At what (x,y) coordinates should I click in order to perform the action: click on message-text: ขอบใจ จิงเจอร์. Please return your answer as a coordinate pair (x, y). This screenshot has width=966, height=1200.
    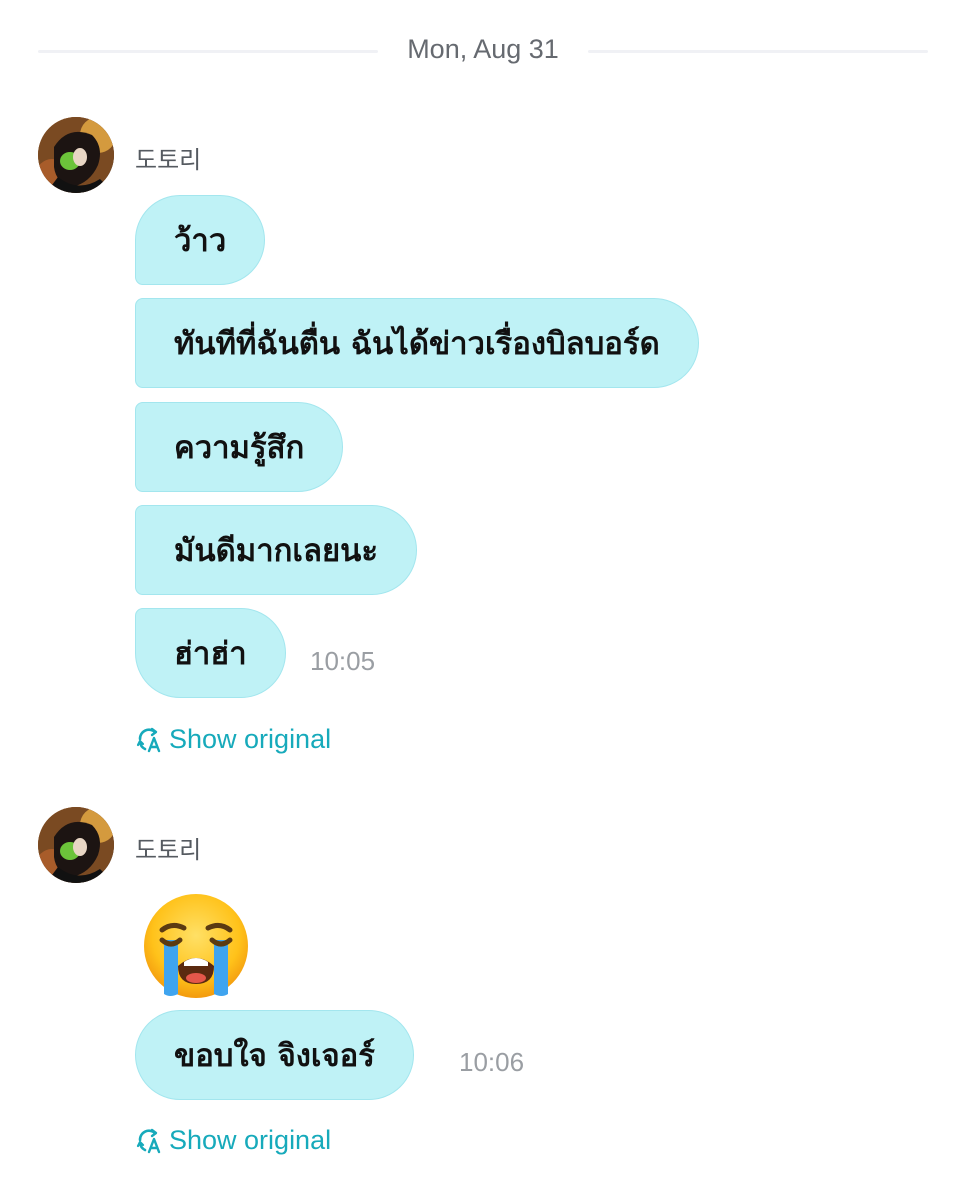
    Looking at the image, I should click on (274, 1056).